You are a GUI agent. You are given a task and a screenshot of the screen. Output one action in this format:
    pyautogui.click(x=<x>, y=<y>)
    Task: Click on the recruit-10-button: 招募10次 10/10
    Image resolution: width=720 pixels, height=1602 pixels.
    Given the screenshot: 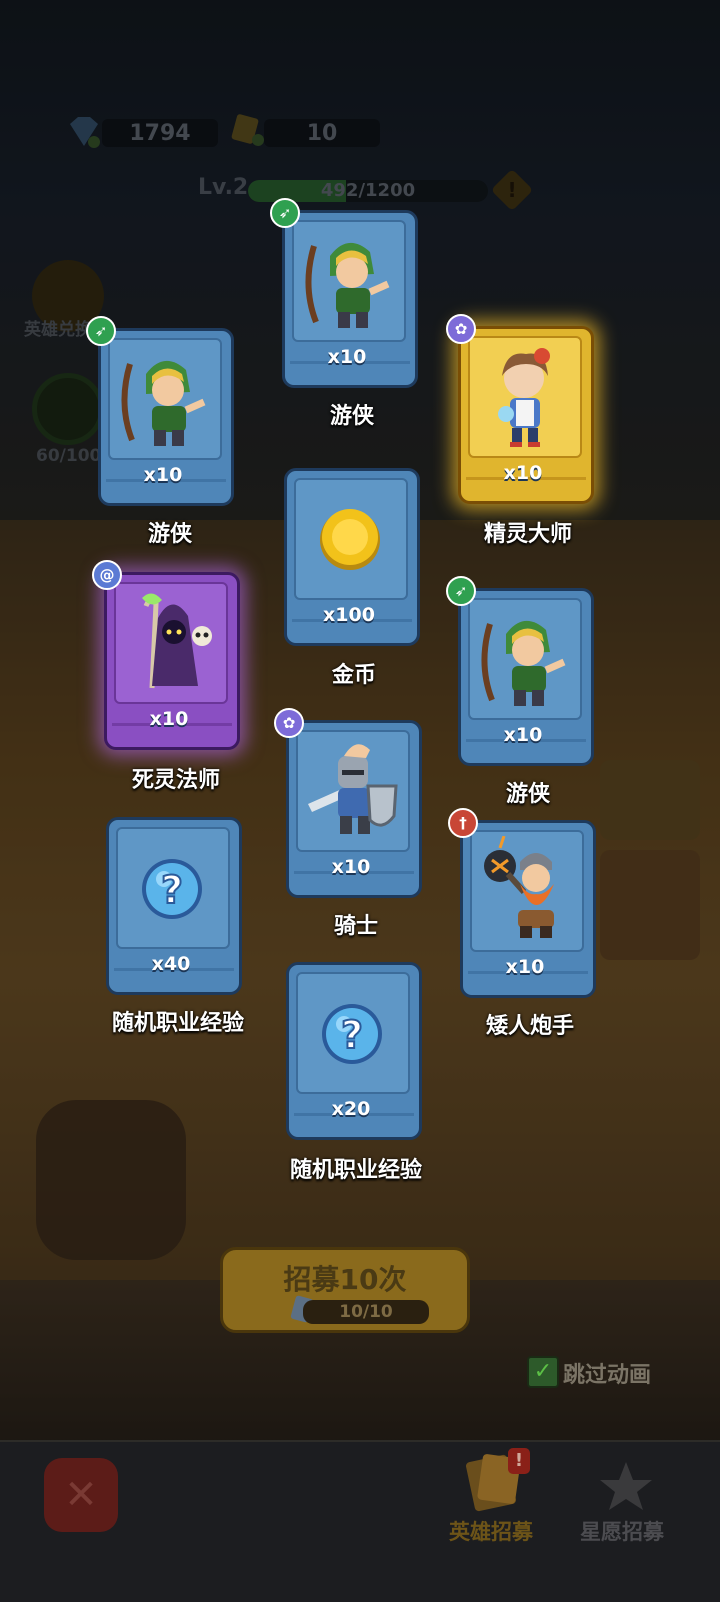 What is the action you would take?
    pyautogui.click(x=345, y=1290)
    